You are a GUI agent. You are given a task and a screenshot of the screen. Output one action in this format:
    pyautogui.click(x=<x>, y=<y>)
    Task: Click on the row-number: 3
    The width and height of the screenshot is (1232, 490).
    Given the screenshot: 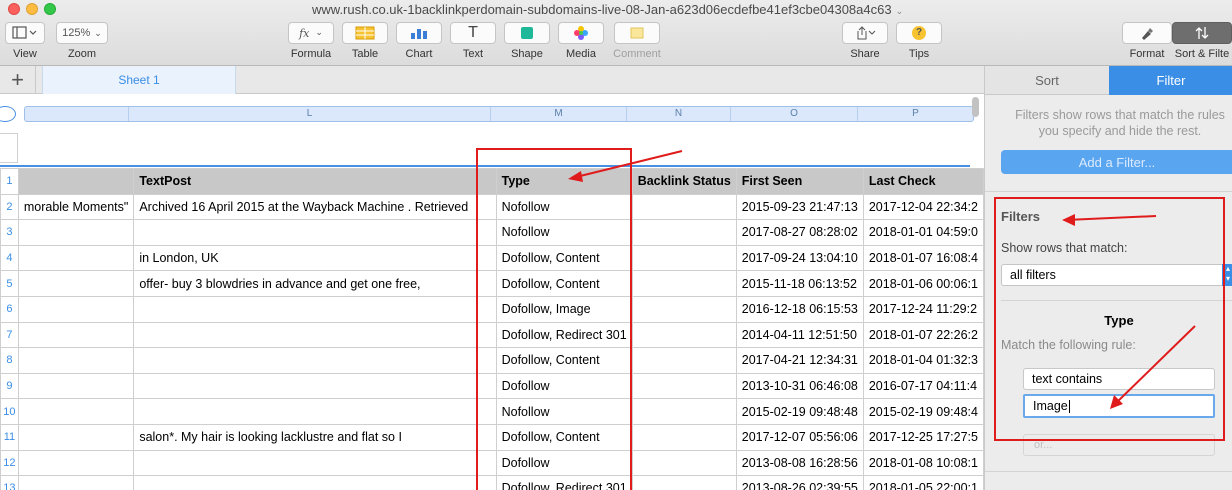 What is the action you would take?
    pyautogui.click(x=9, y=232)
    